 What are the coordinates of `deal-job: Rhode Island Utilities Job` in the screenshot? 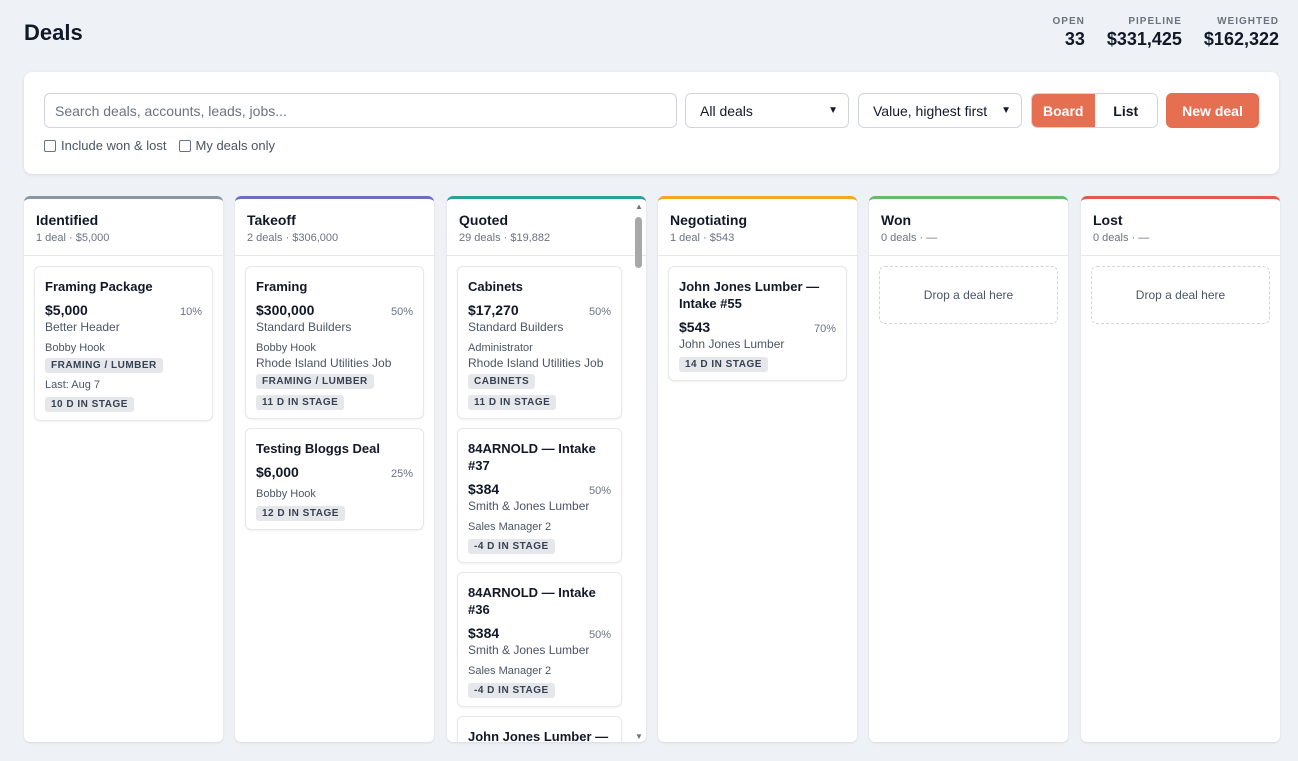 It's located at (324, 363).